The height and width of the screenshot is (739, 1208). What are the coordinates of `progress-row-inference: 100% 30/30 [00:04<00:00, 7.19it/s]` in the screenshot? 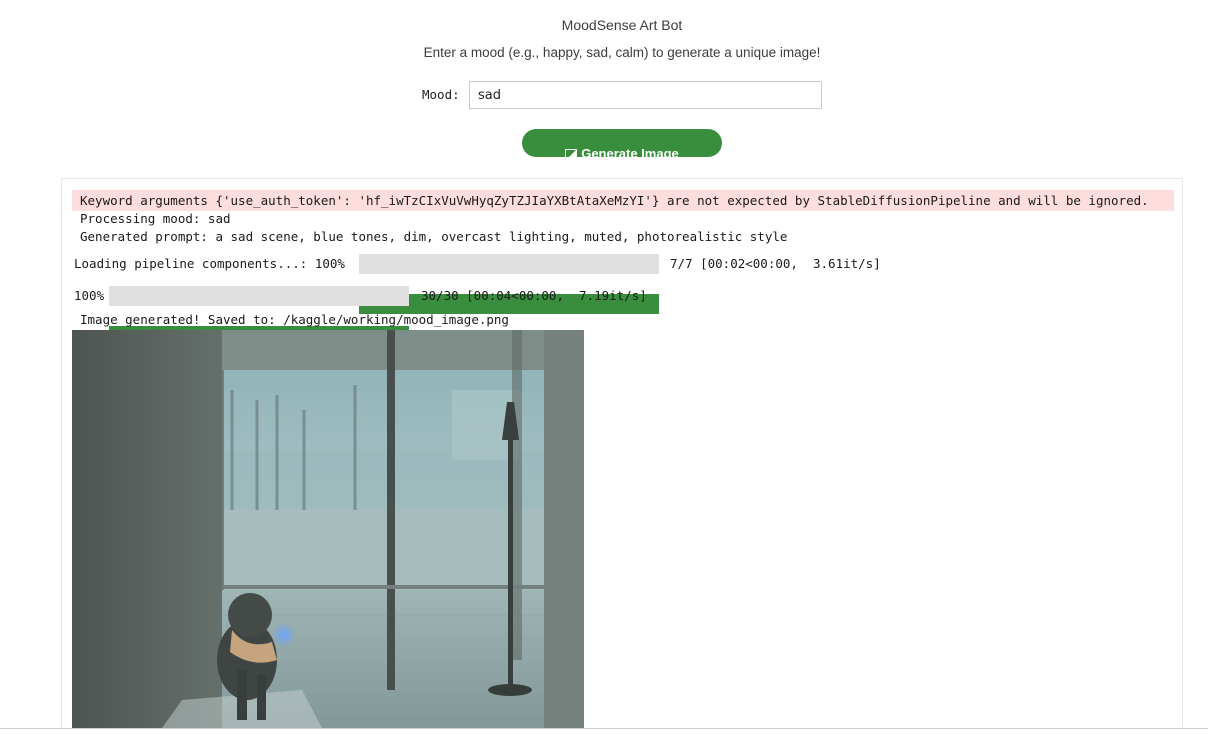 It's located at (360, 316).